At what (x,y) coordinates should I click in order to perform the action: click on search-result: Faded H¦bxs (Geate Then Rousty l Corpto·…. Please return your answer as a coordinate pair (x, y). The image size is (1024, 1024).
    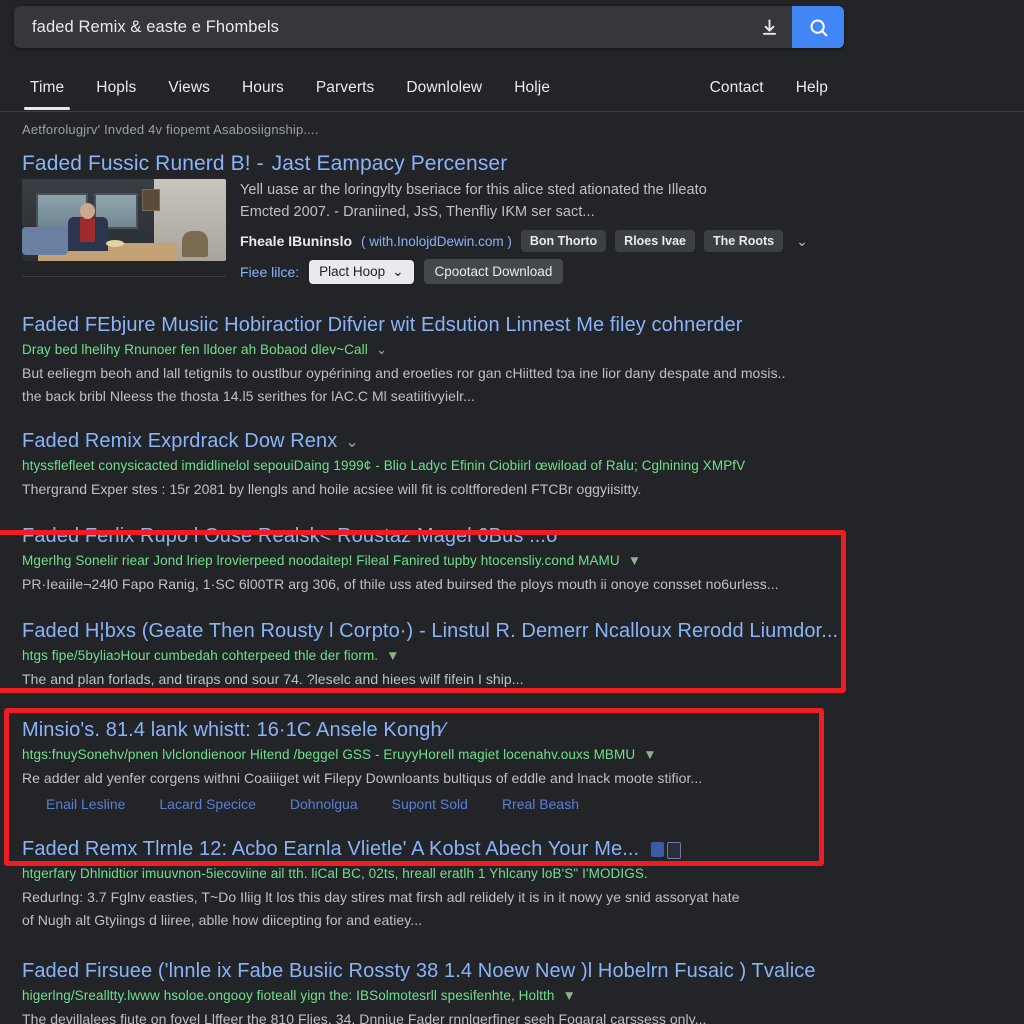
    Looking at the image, I should click on (512, 653).